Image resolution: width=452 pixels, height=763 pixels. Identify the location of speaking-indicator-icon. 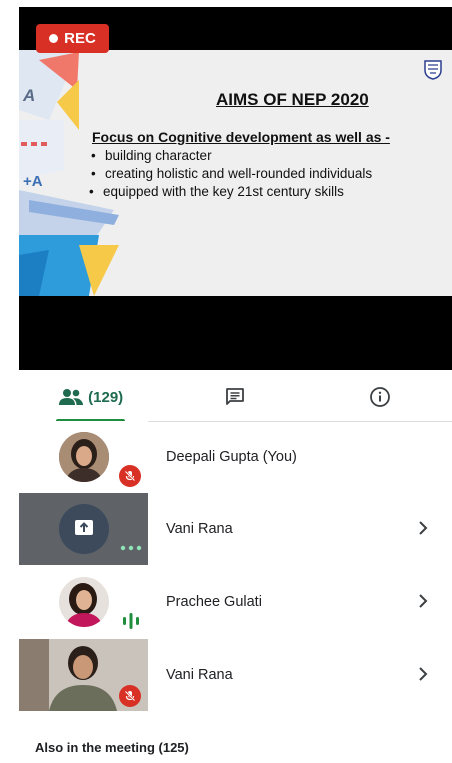
(131, 621).